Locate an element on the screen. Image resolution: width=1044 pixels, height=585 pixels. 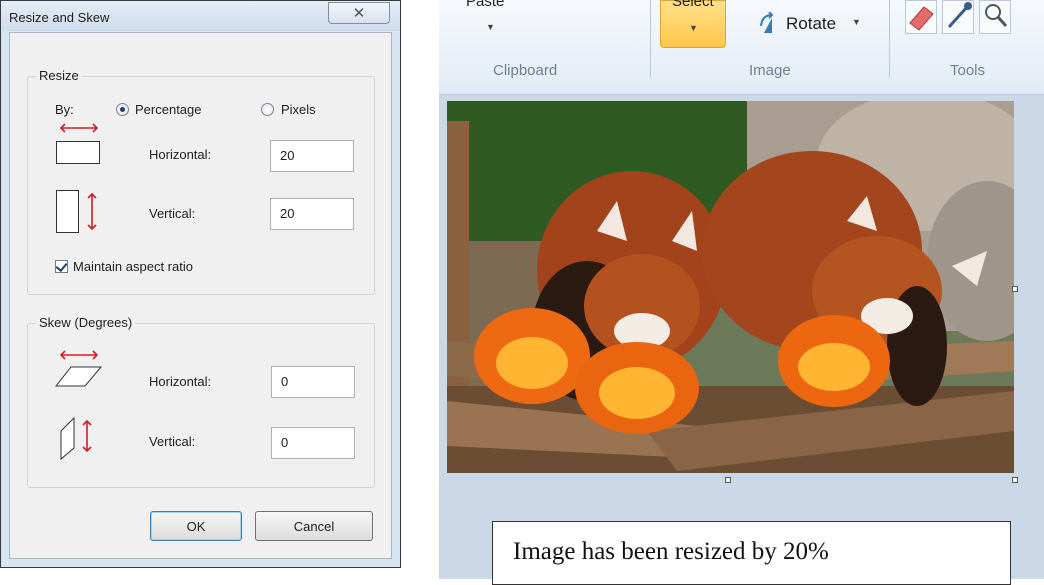
skew-vertical-label: Vertical: is located at coordinates (172, 441).